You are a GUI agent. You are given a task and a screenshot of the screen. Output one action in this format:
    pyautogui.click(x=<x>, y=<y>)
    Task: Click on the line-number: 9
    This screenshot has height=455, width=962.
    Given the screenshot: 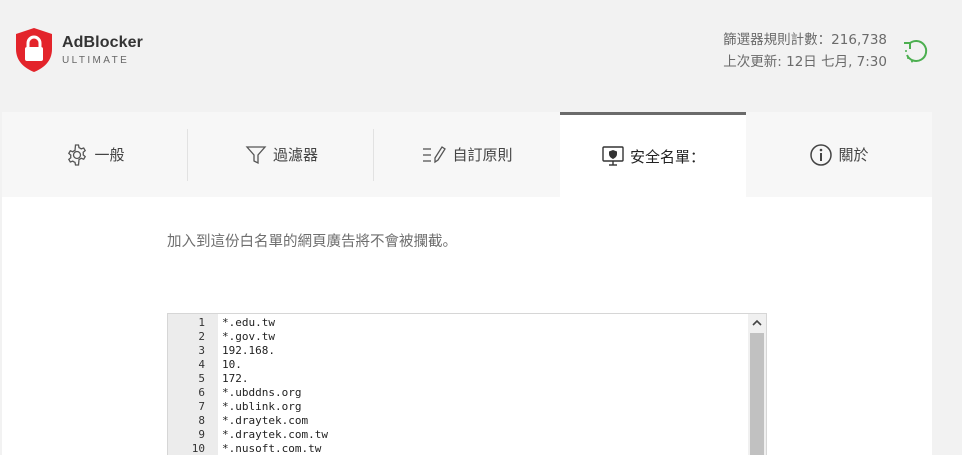 What is the action you would take?
    pyautogui.click(x=201, y=434)
    